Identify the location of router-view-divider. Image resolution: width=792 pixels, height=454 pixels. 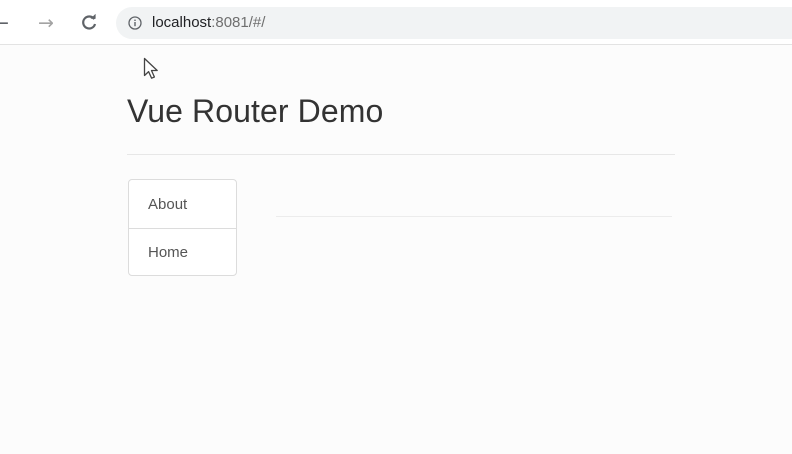
(474, 216).